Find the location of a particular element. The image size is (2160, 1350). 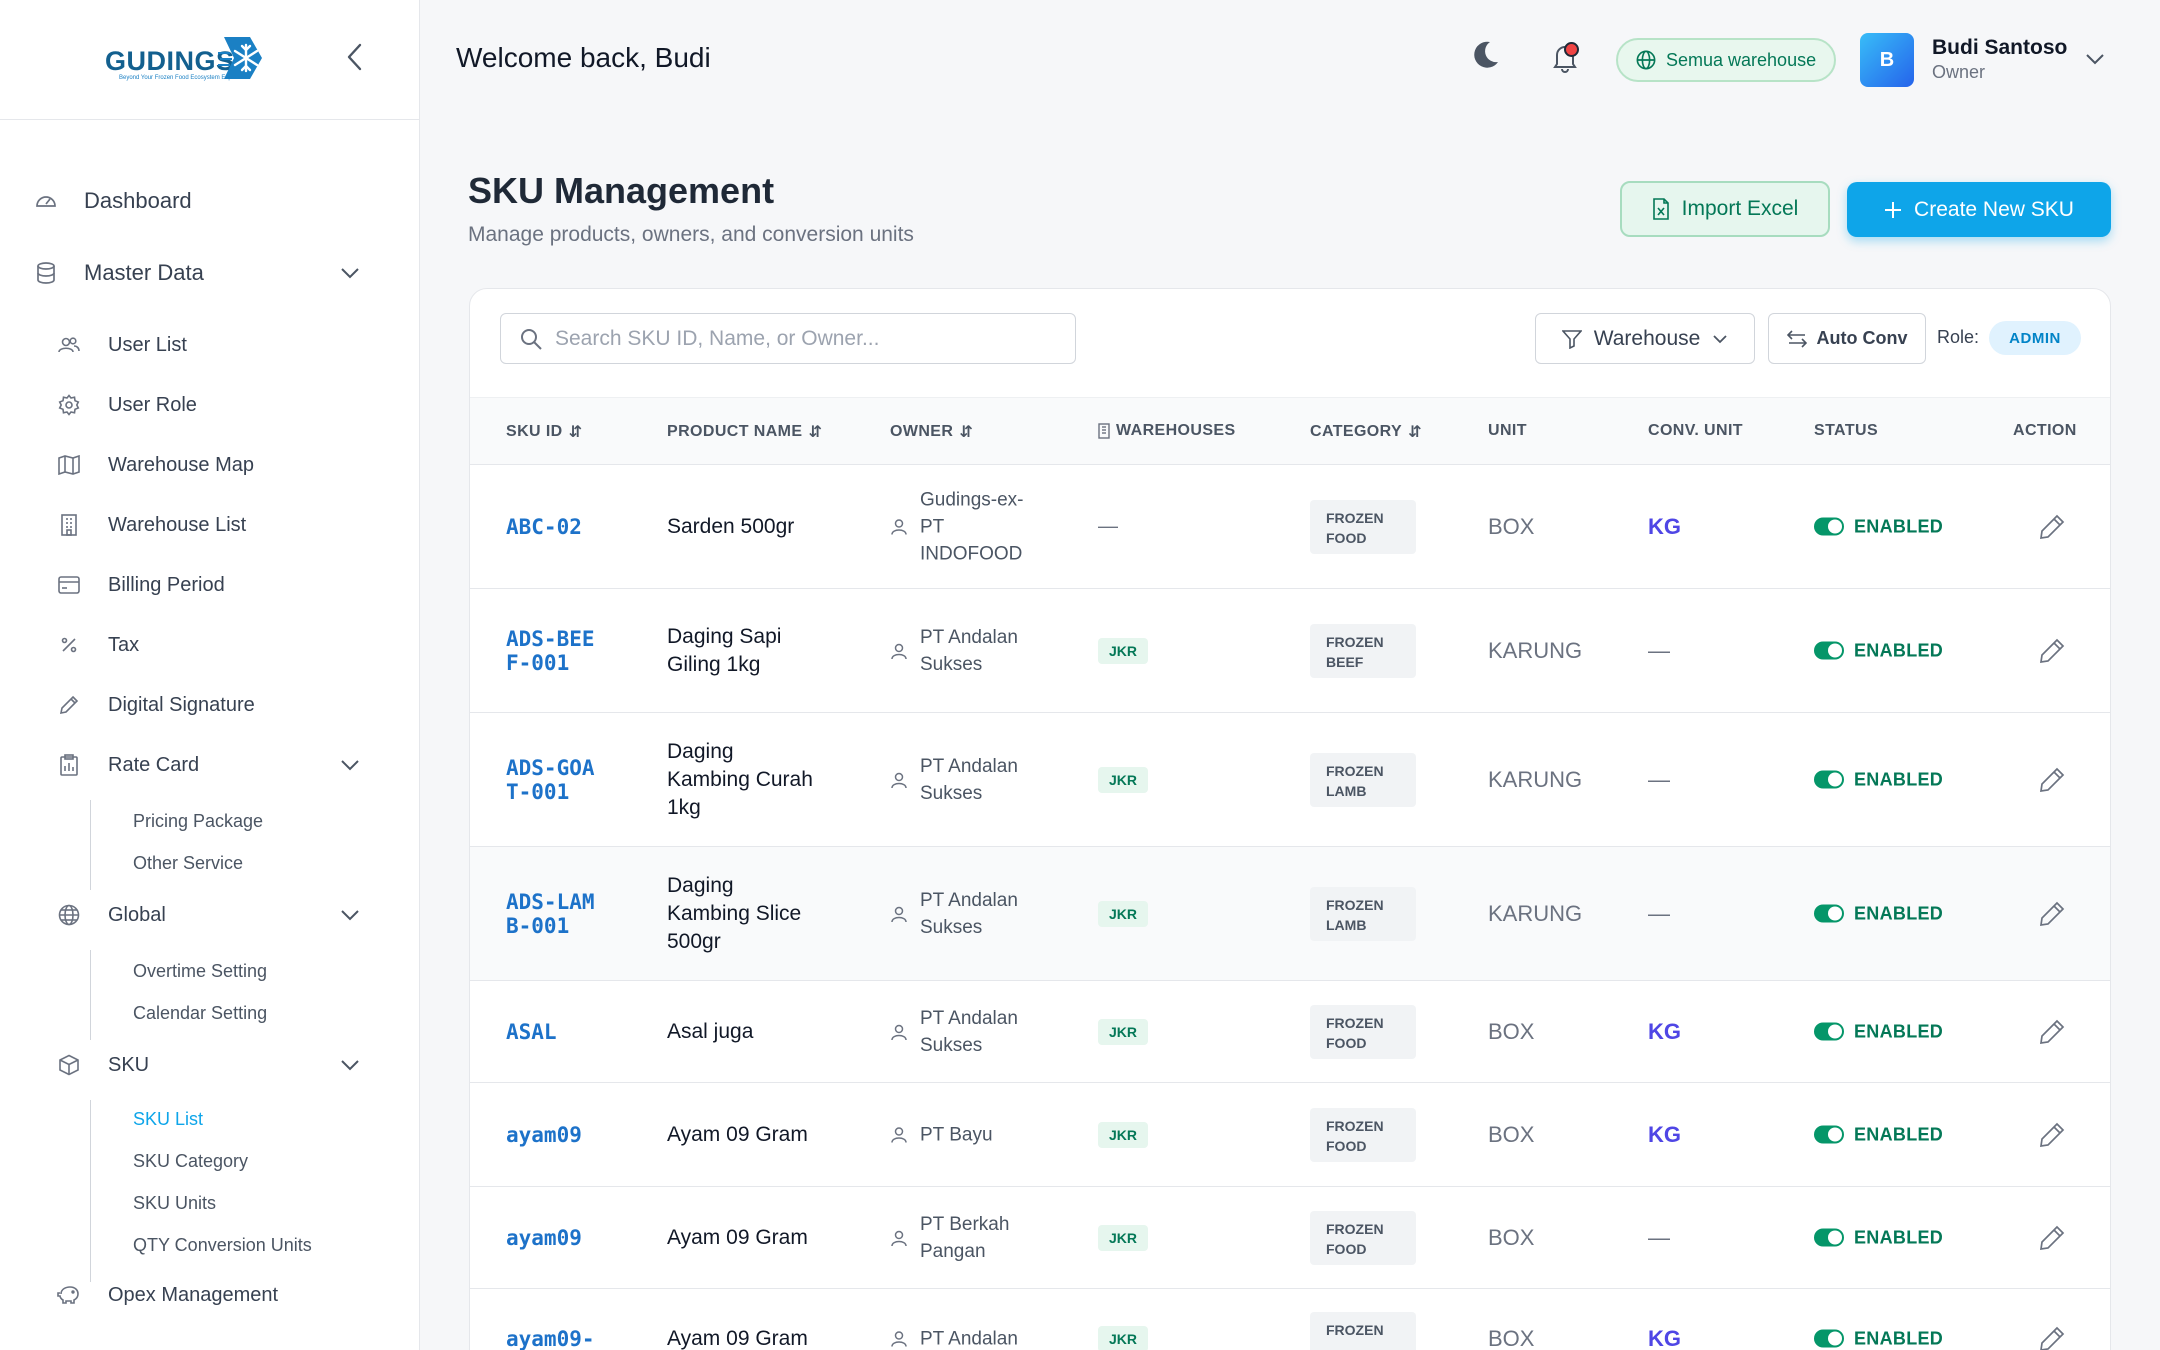

import-excel-button: Import Excel is located at coordinates (1725, 209).